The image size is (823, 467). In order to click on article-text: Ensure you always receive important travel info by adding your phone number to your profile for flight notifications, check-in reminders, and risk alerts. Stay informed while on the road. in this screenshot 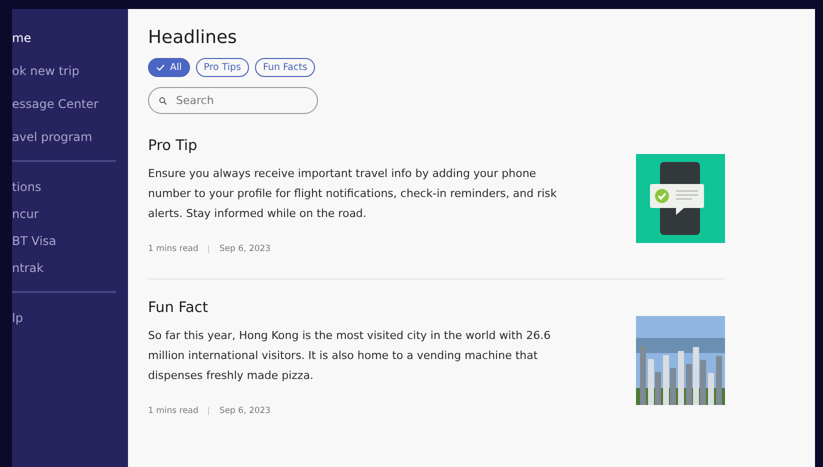, I will do `click(353, 194)`.